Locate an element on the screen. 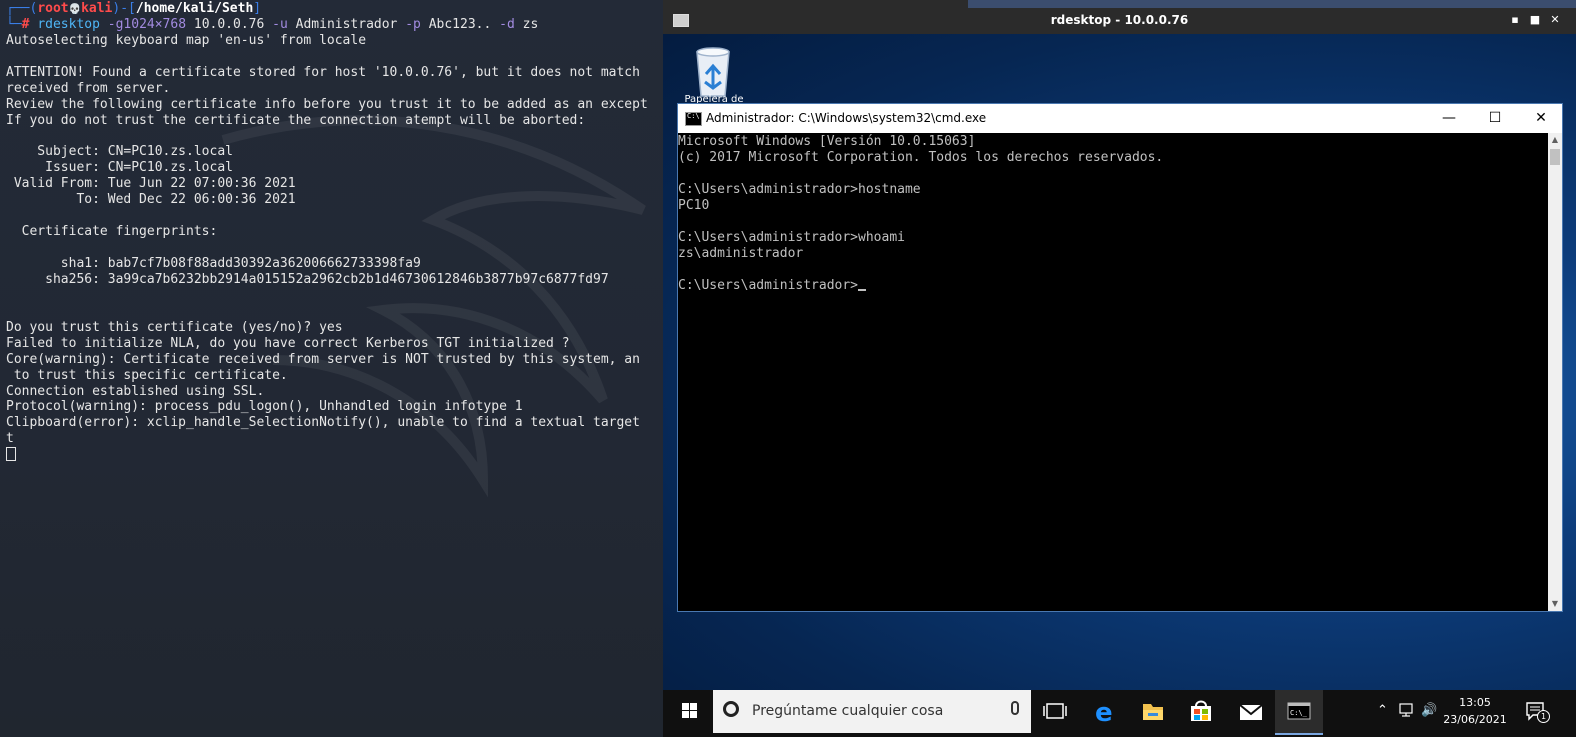 This screenshot has width=1576, height=737. clock-date: 23/06/2021 is located at coordinates (1475, 719).